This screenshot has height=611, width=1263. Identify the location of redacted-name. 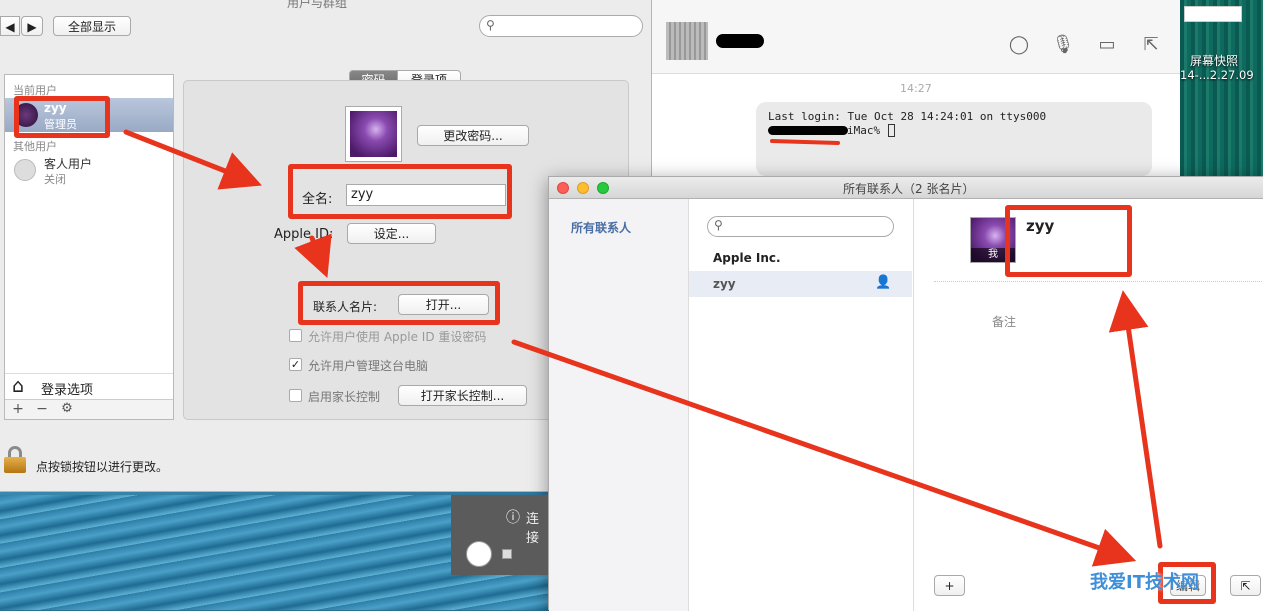
(740, 41).